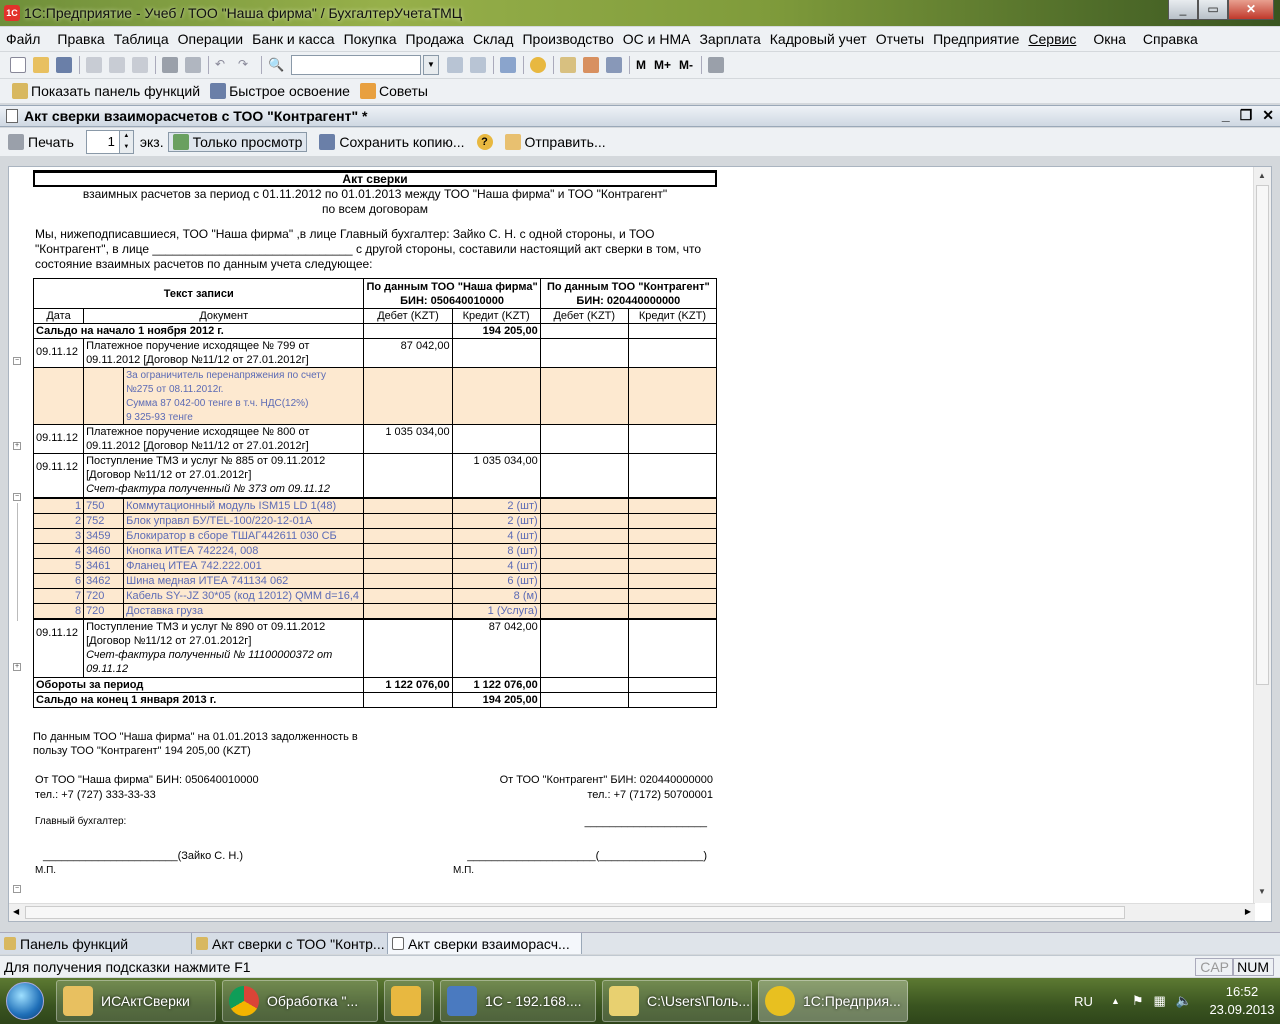  Describe the element at coordinates (568, 65) in the screenshot. I see `calculator-icon` at that location.